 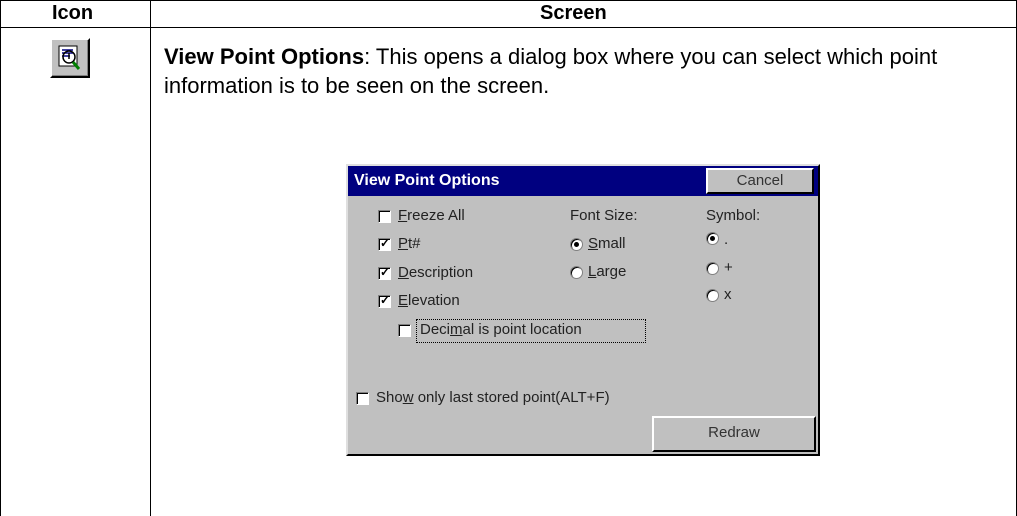 What do you see at coordinates (712, 268) in the screenshot?
I see `symbol-plus-radio` at bounding box center [712, 268].